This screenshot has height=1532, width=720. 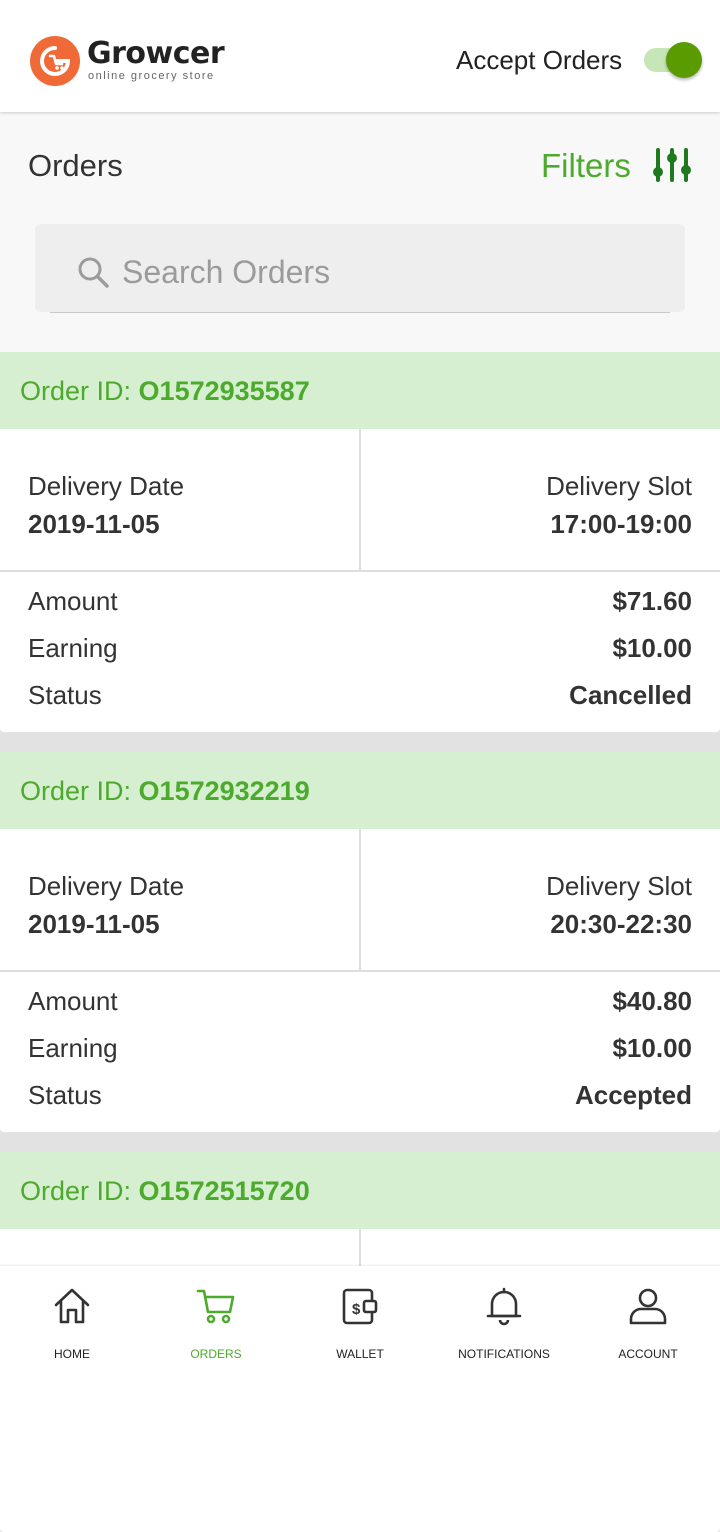 I want to click on user-icon, so click(x=648, y=1306).